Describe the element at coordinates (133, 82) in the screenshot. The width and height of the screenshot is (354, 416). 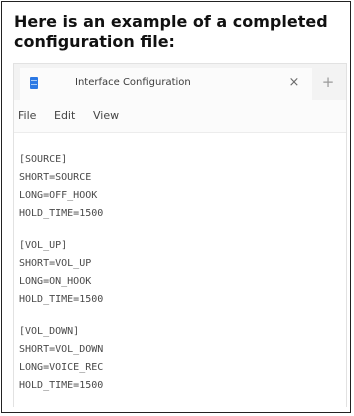
I see `tab-title: Interface Configuration` at that location.